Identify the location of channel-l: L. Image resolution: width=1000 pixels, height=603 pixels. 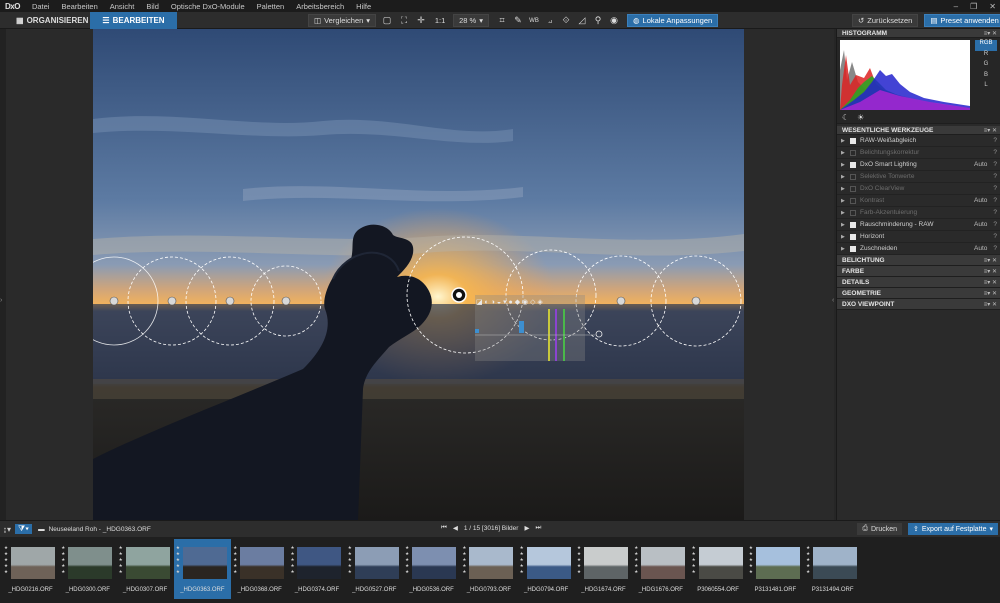
(986, 87).